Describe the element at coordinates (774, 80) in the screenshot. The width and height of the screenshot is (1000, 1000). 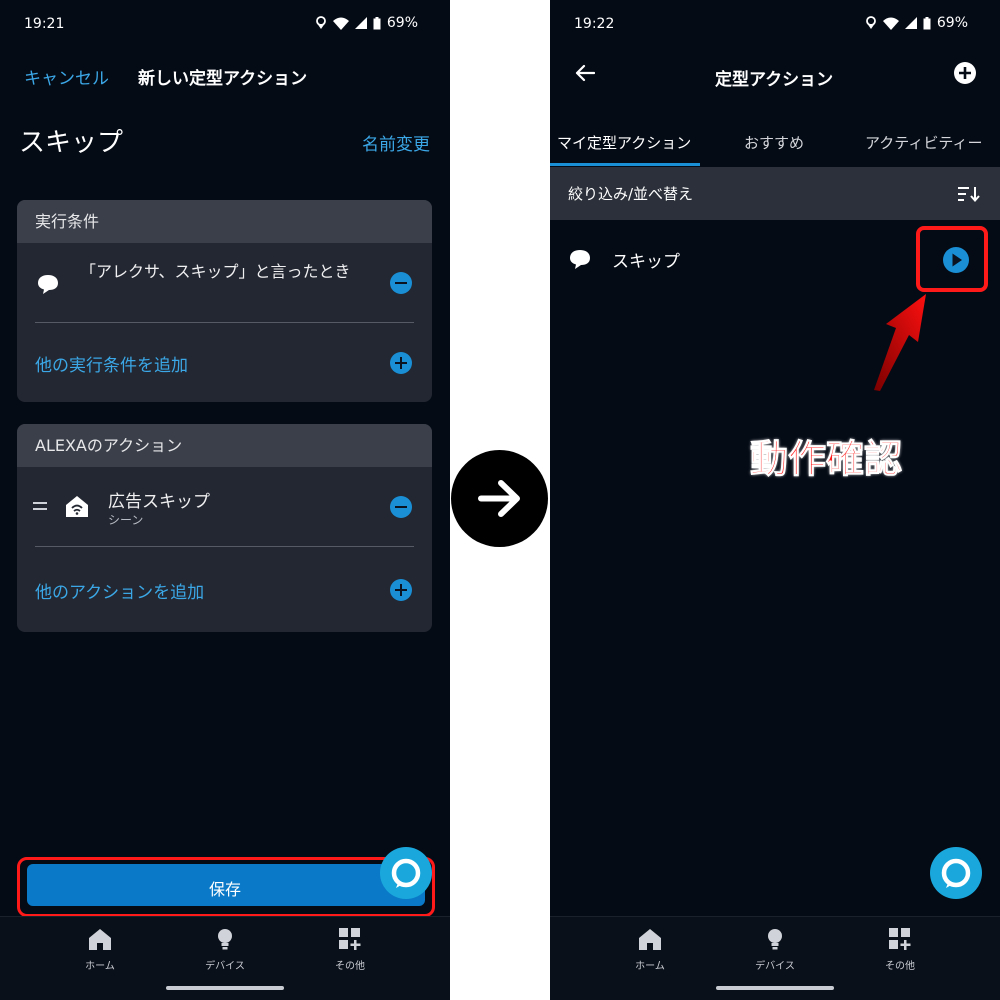
I see `page-title: 定型アクション` at that location.